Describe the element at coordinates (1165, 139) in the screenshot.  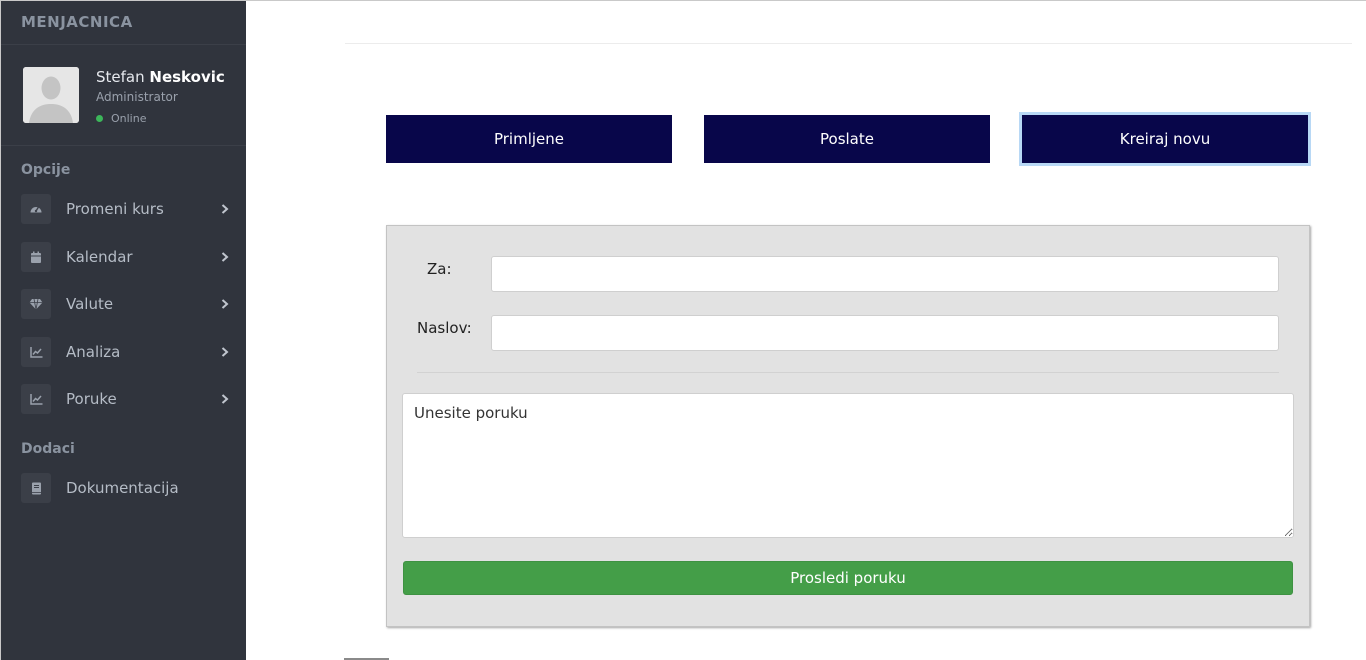
I see `tab-kreiraj-novu: Kreiraj novu` at that location.